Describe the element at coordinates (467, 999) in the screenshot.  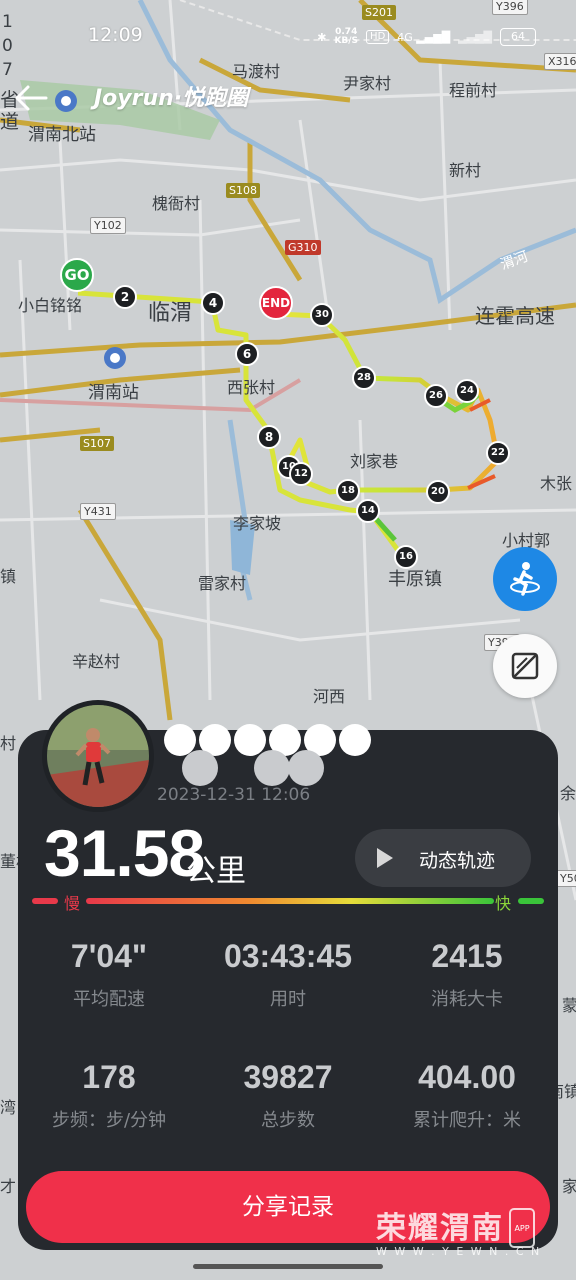
I see `stat-label: 消耗大卡` at that location.